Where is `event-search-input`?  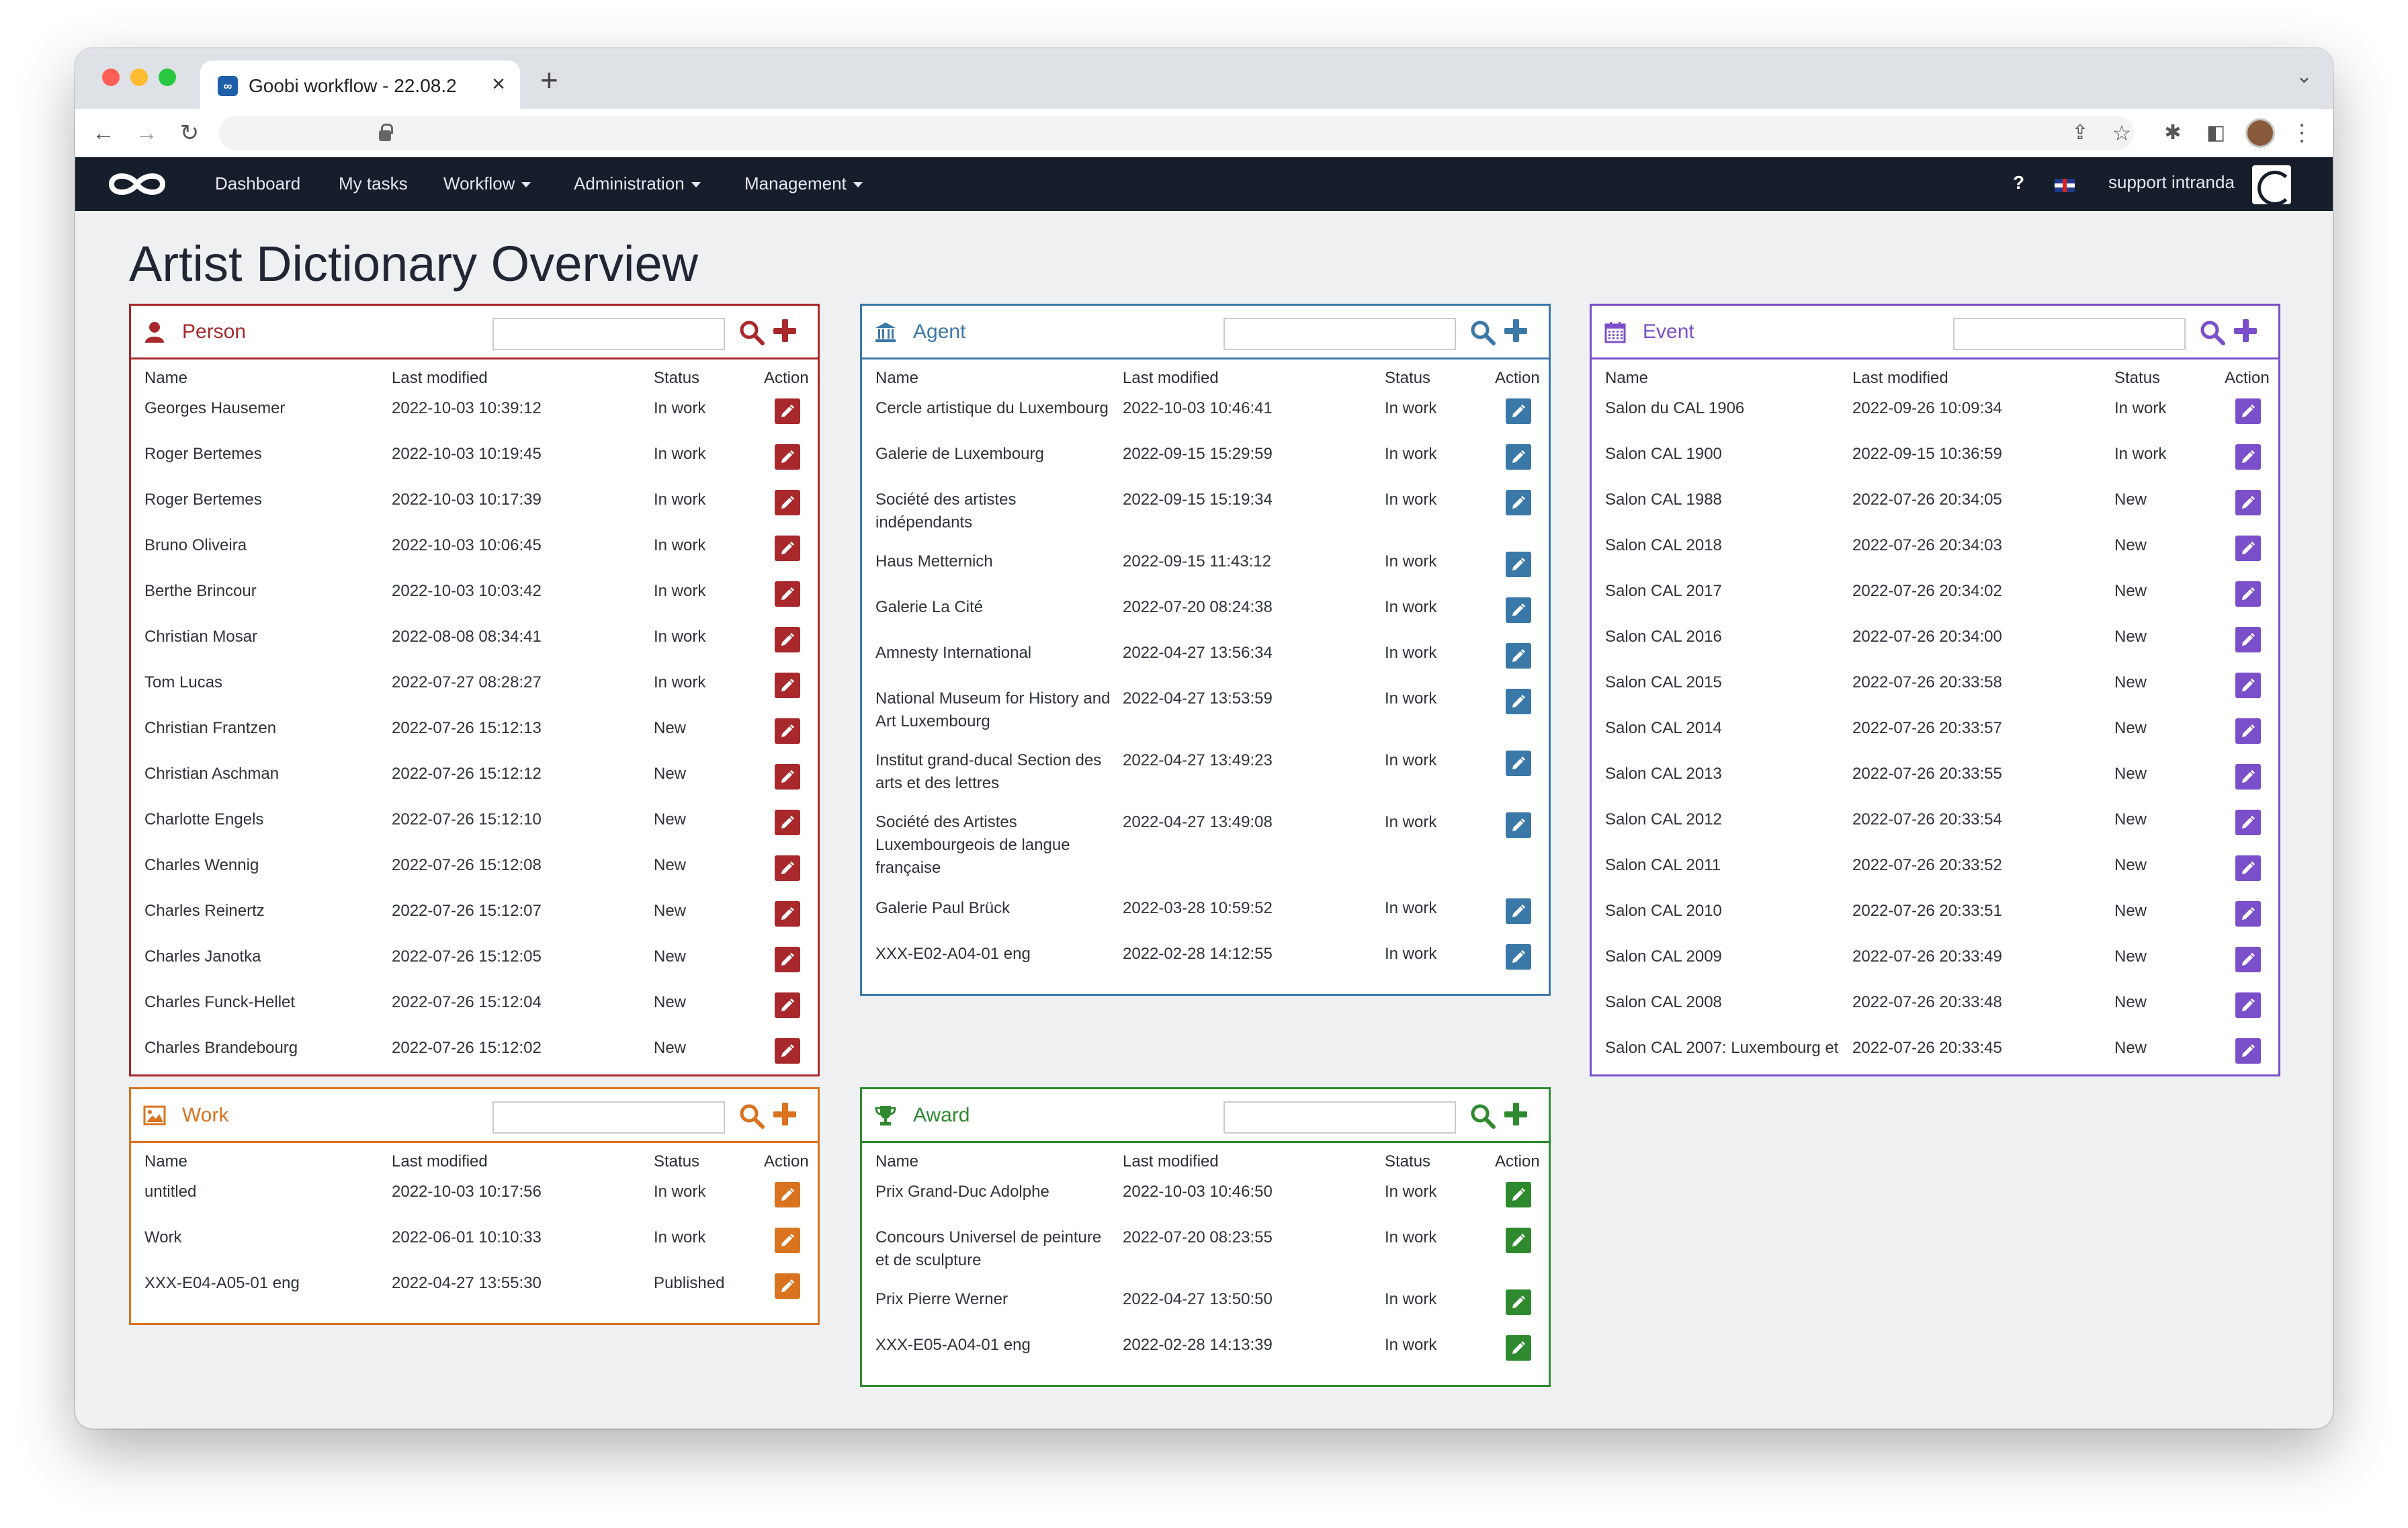 event-search-input is located at coordinates (2069, 334).